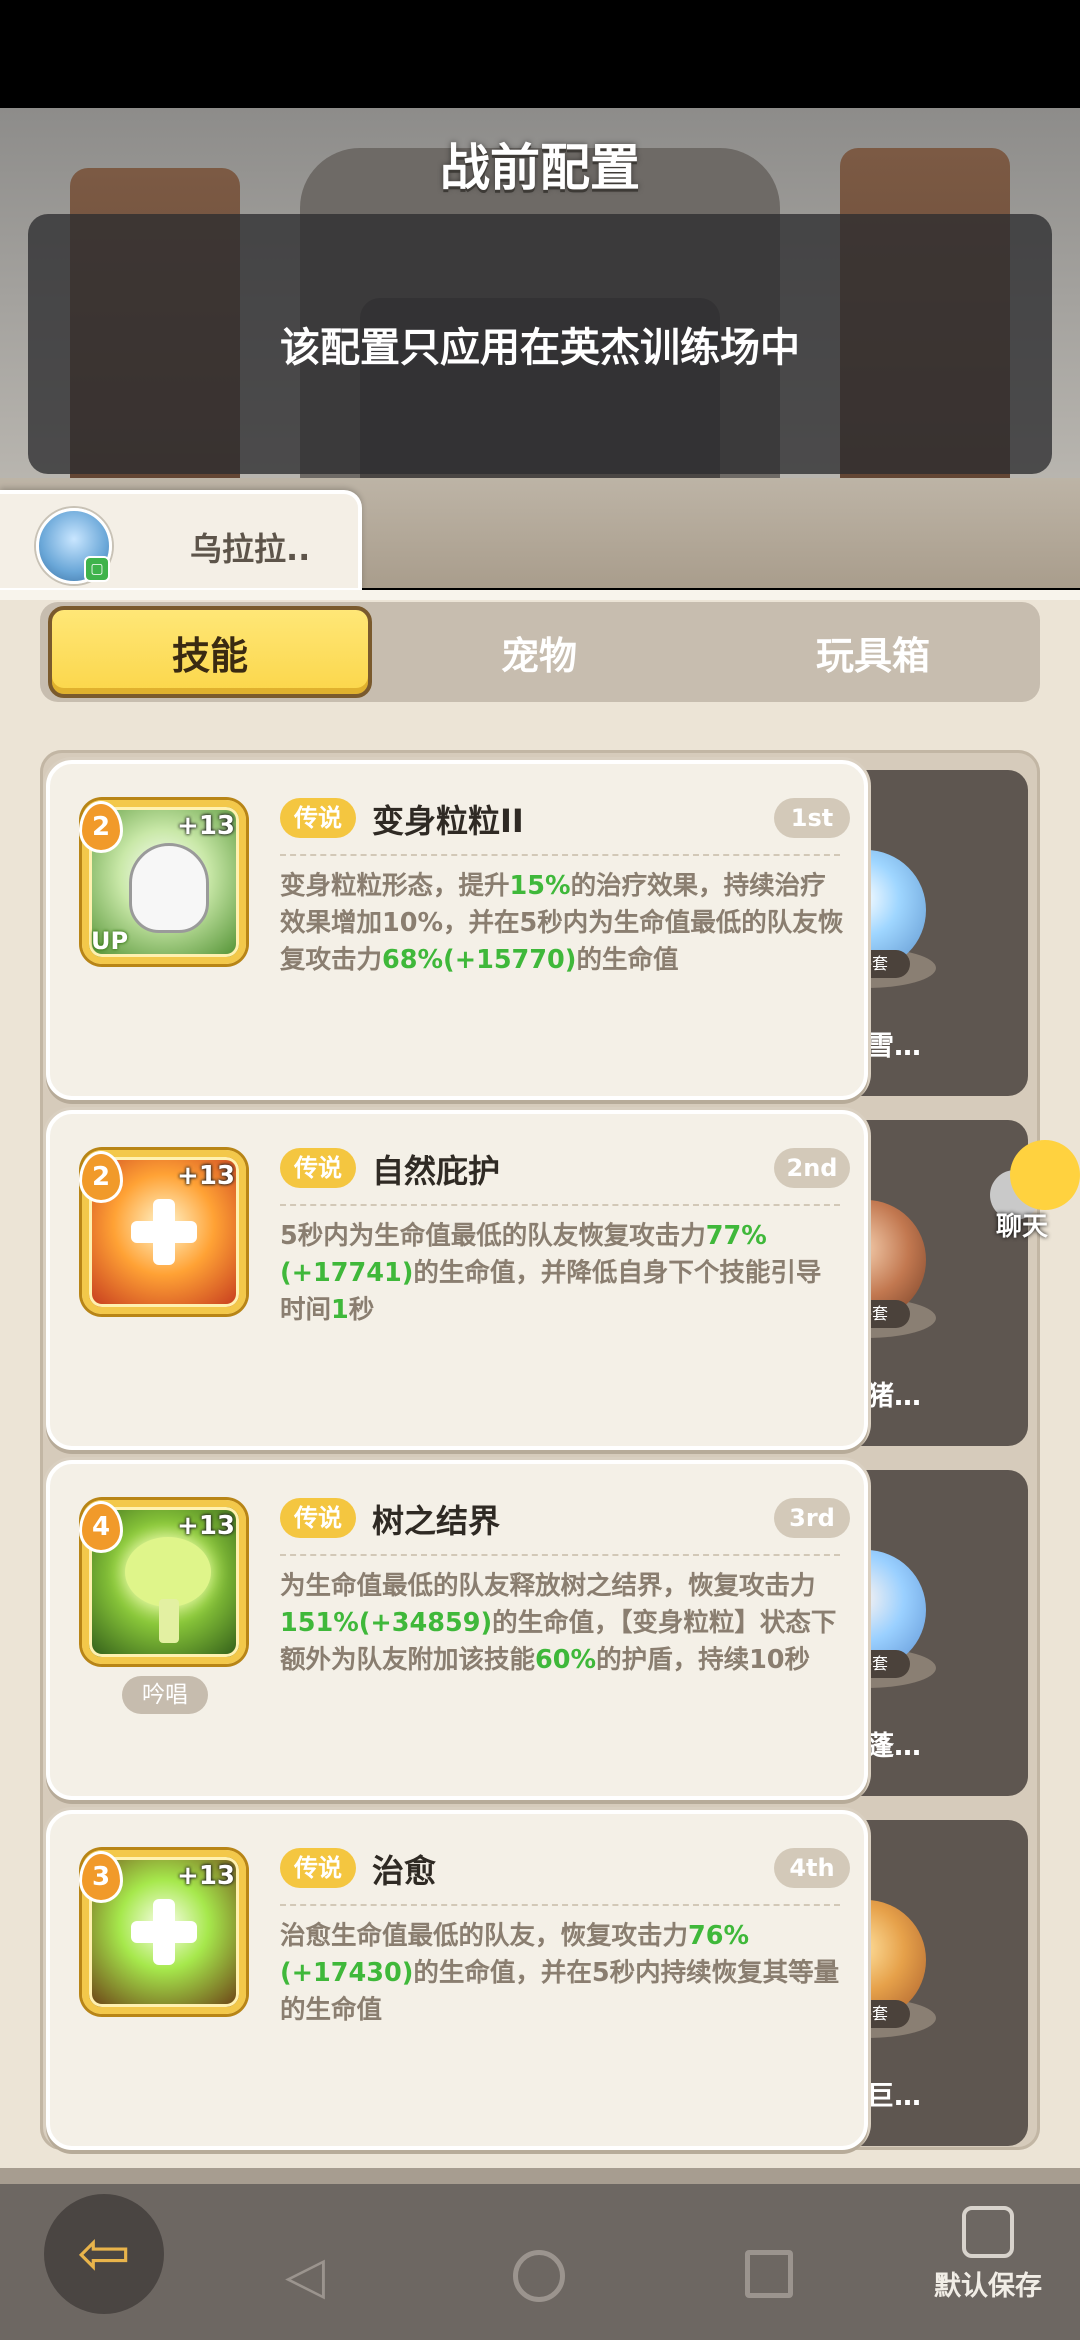 Image resolution: width=1080 pixels, height=2340 pixels. I want to click on cross-icon, so click(164, 1232).